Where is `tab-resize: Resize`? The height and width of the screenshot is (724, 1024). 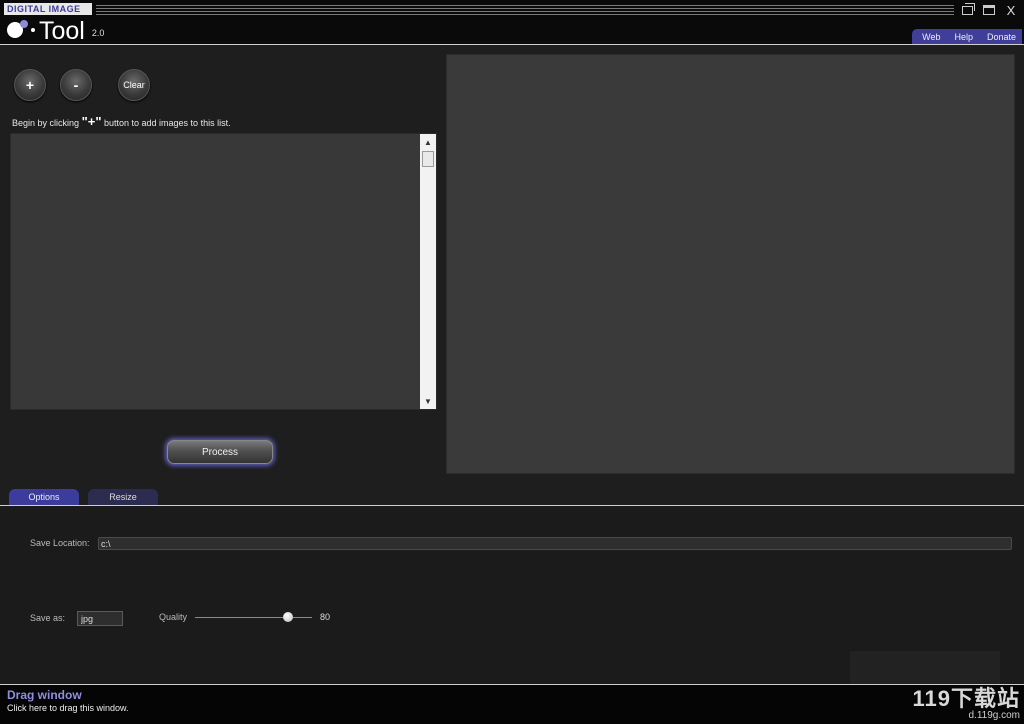 tab-resize: Resize is located at coordinates (123, 497).